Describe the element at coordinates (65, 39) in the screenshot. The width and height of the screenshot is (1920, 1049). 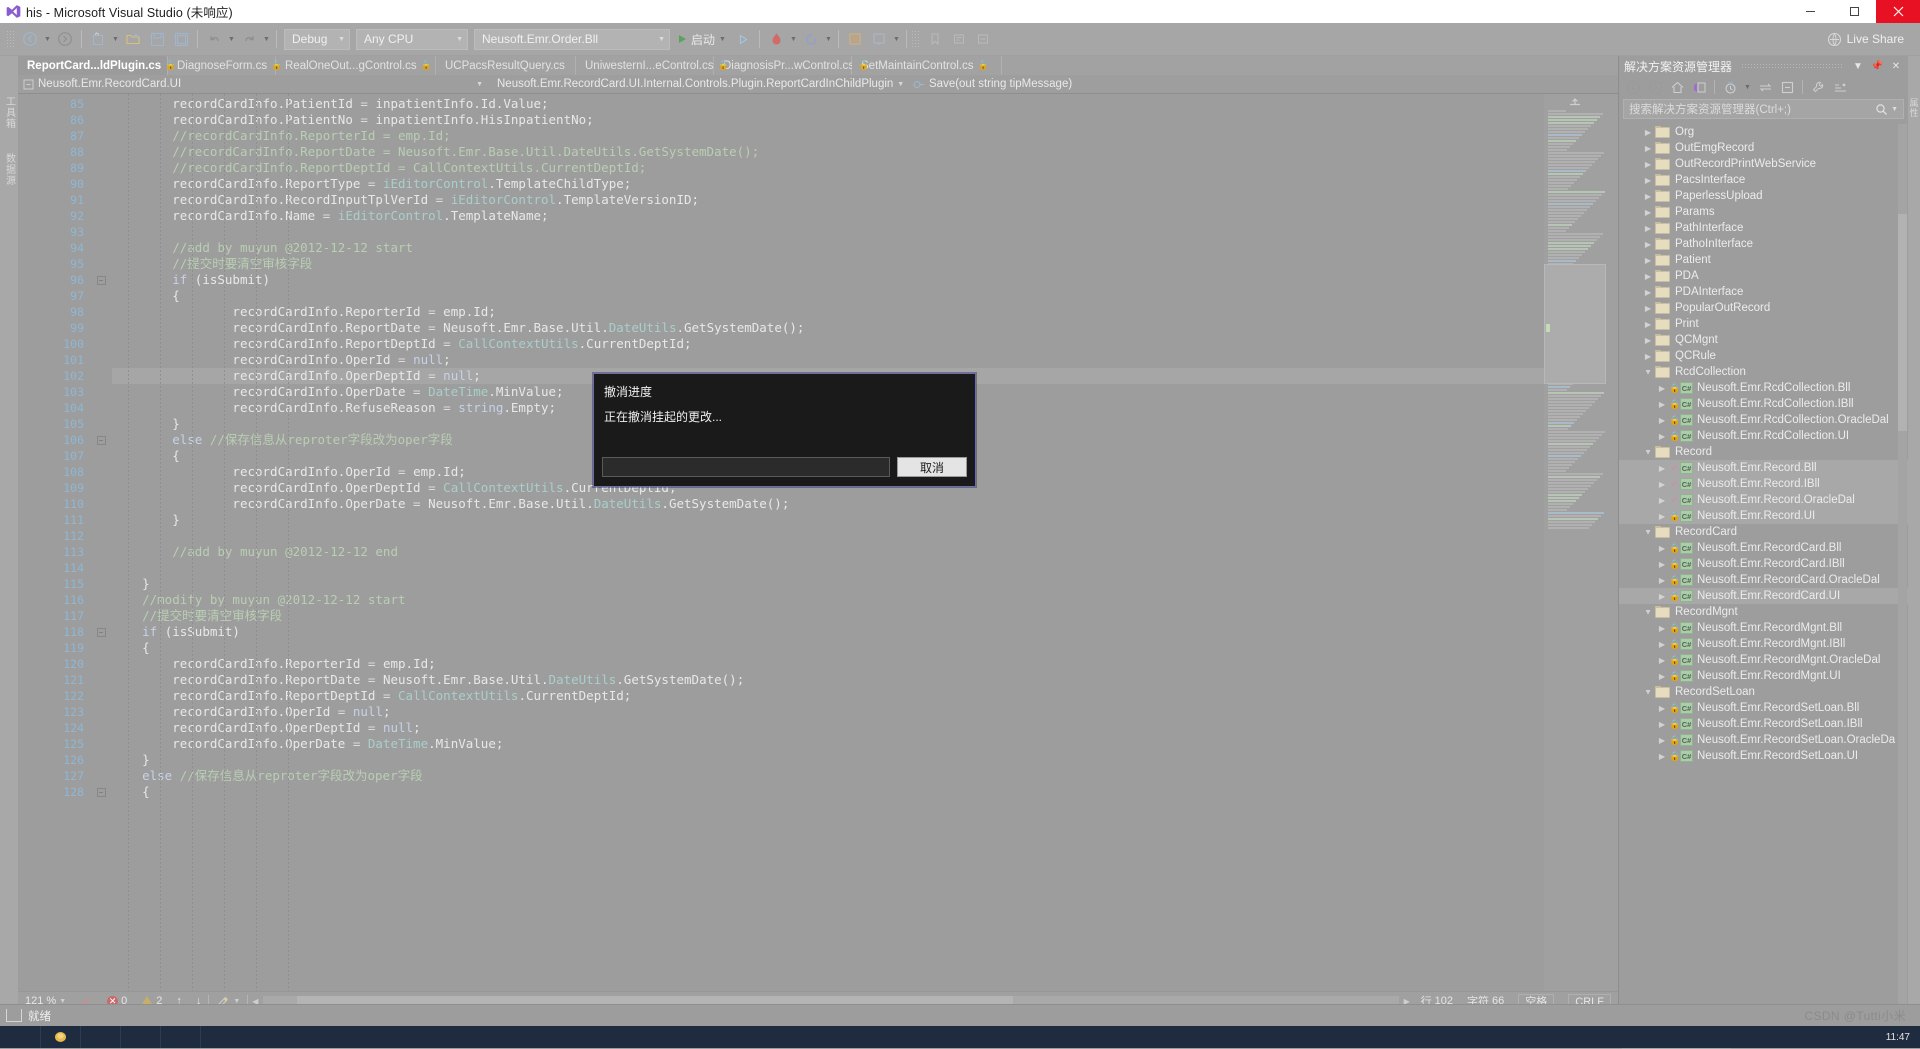
I see `navigate-forward-icon` at that location.